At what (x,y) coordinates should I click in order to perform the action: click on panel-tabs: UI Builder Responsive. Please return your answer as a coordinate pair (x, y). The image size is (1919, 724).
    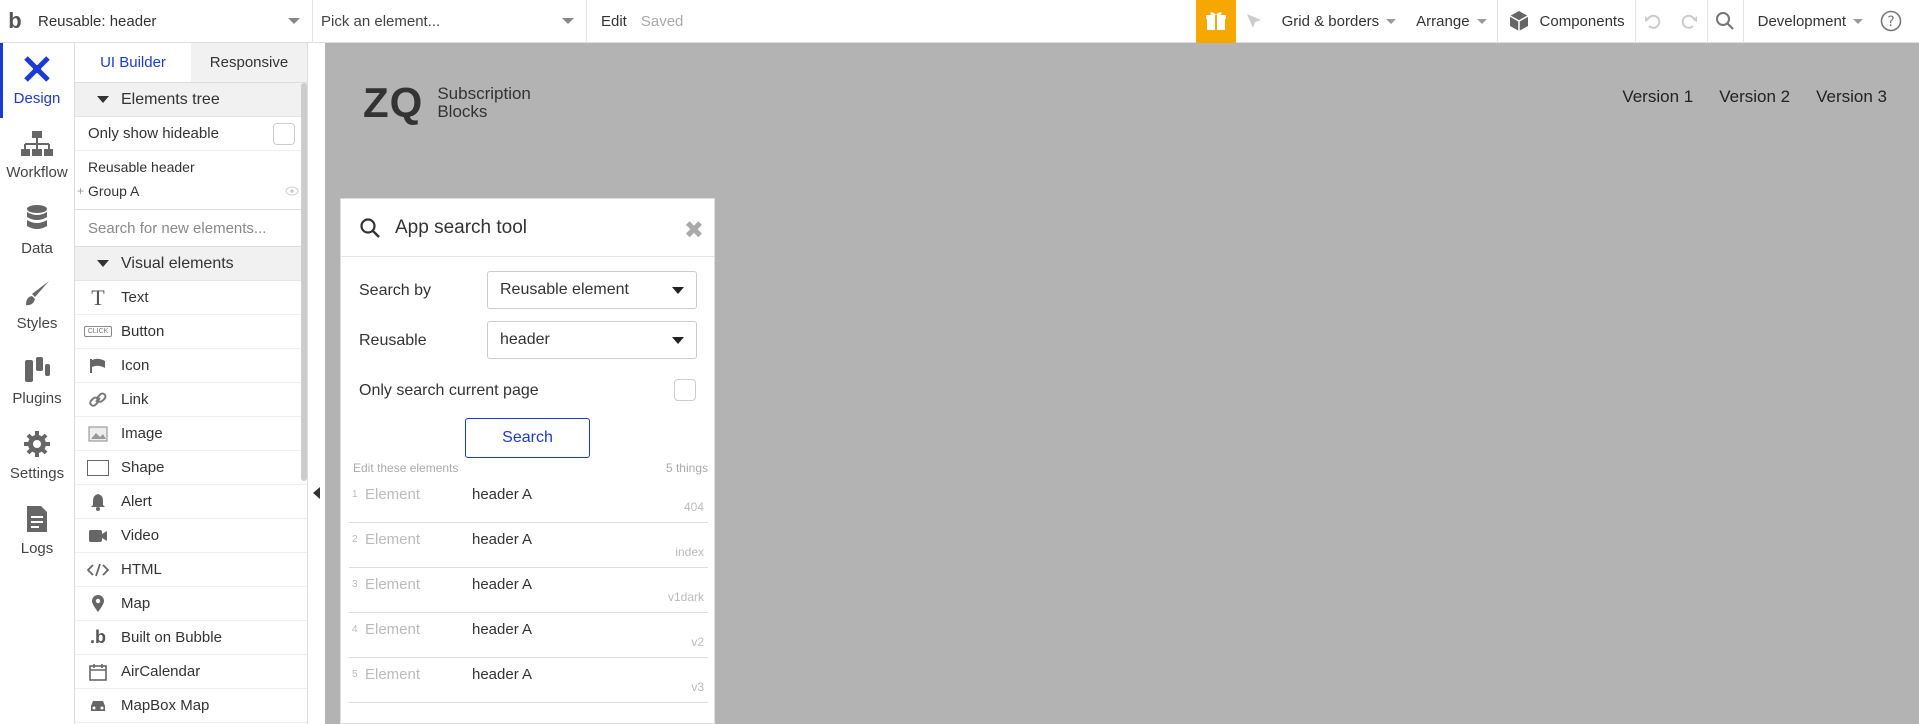
    Looking at the image, I should click on (191, 63).